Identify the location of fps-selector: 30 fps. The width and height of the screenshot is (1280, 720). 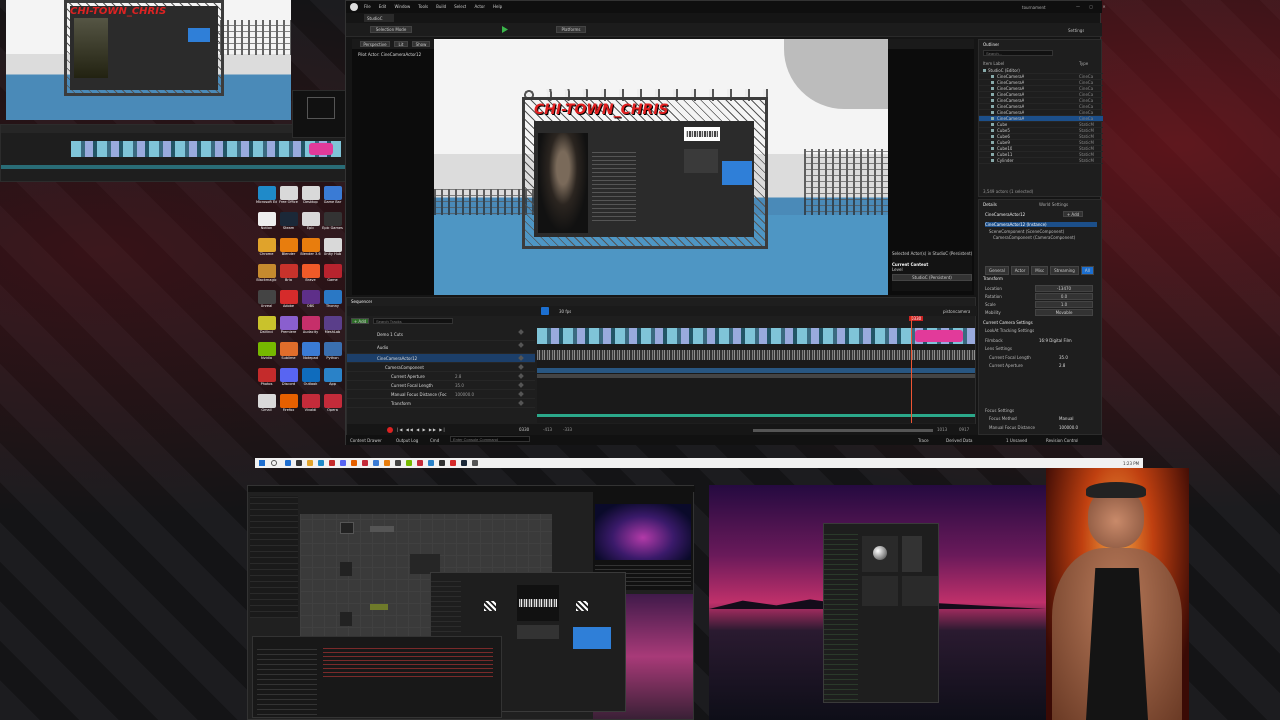
(565, 311).